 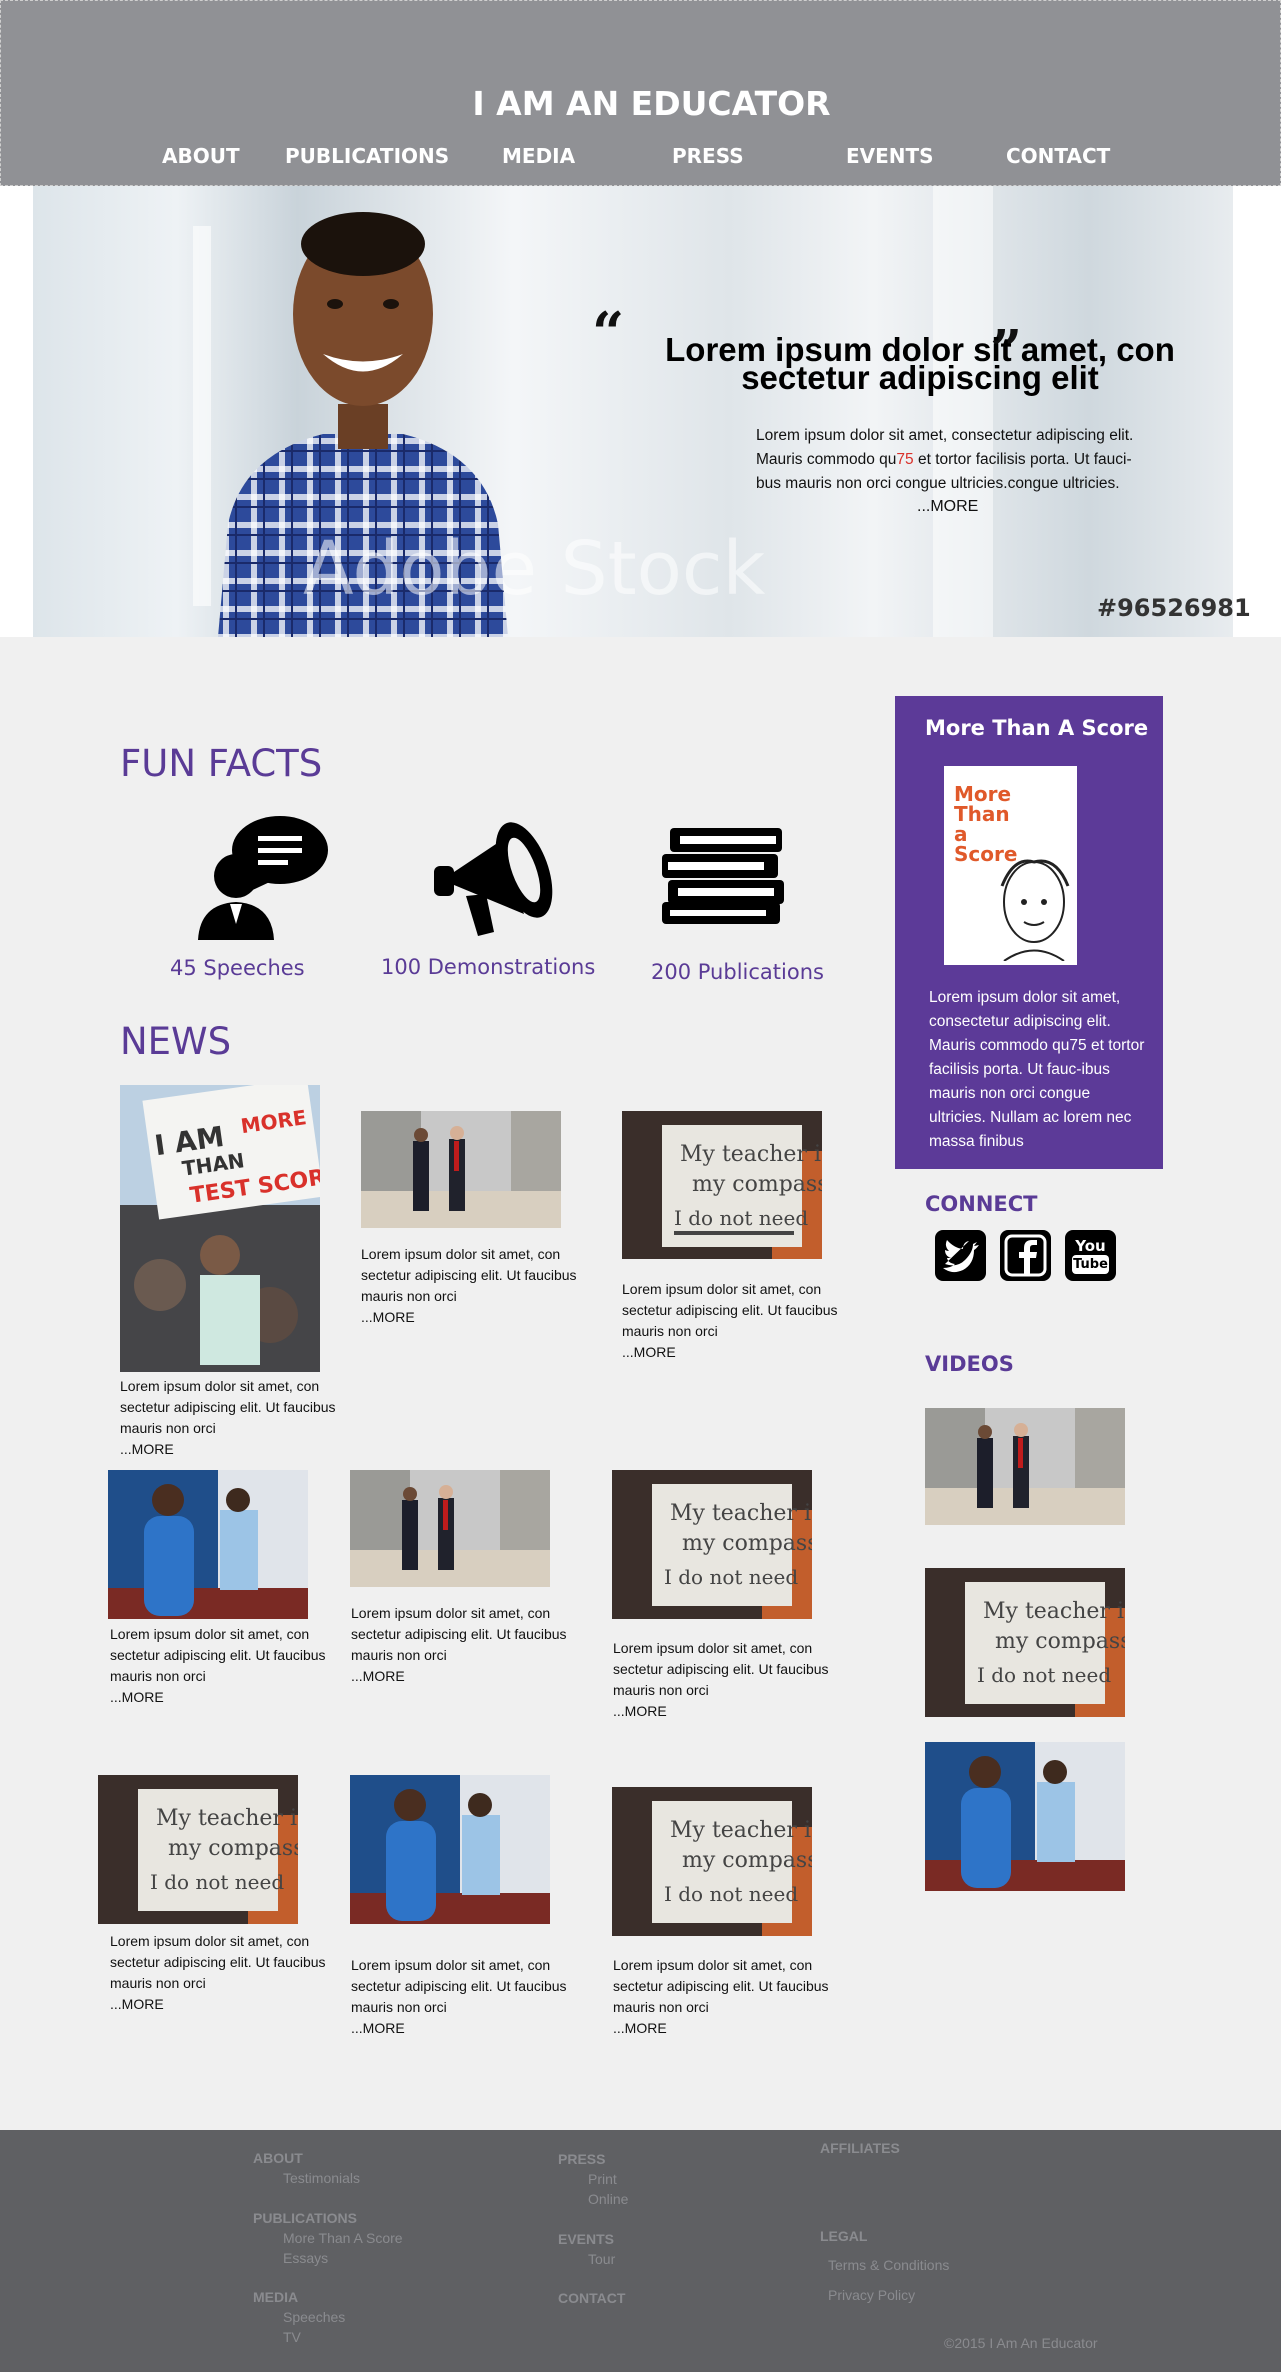 I want to click on protest-photo: I AM MORE THAN TEST SCORE, so click(x=220, y=1228).